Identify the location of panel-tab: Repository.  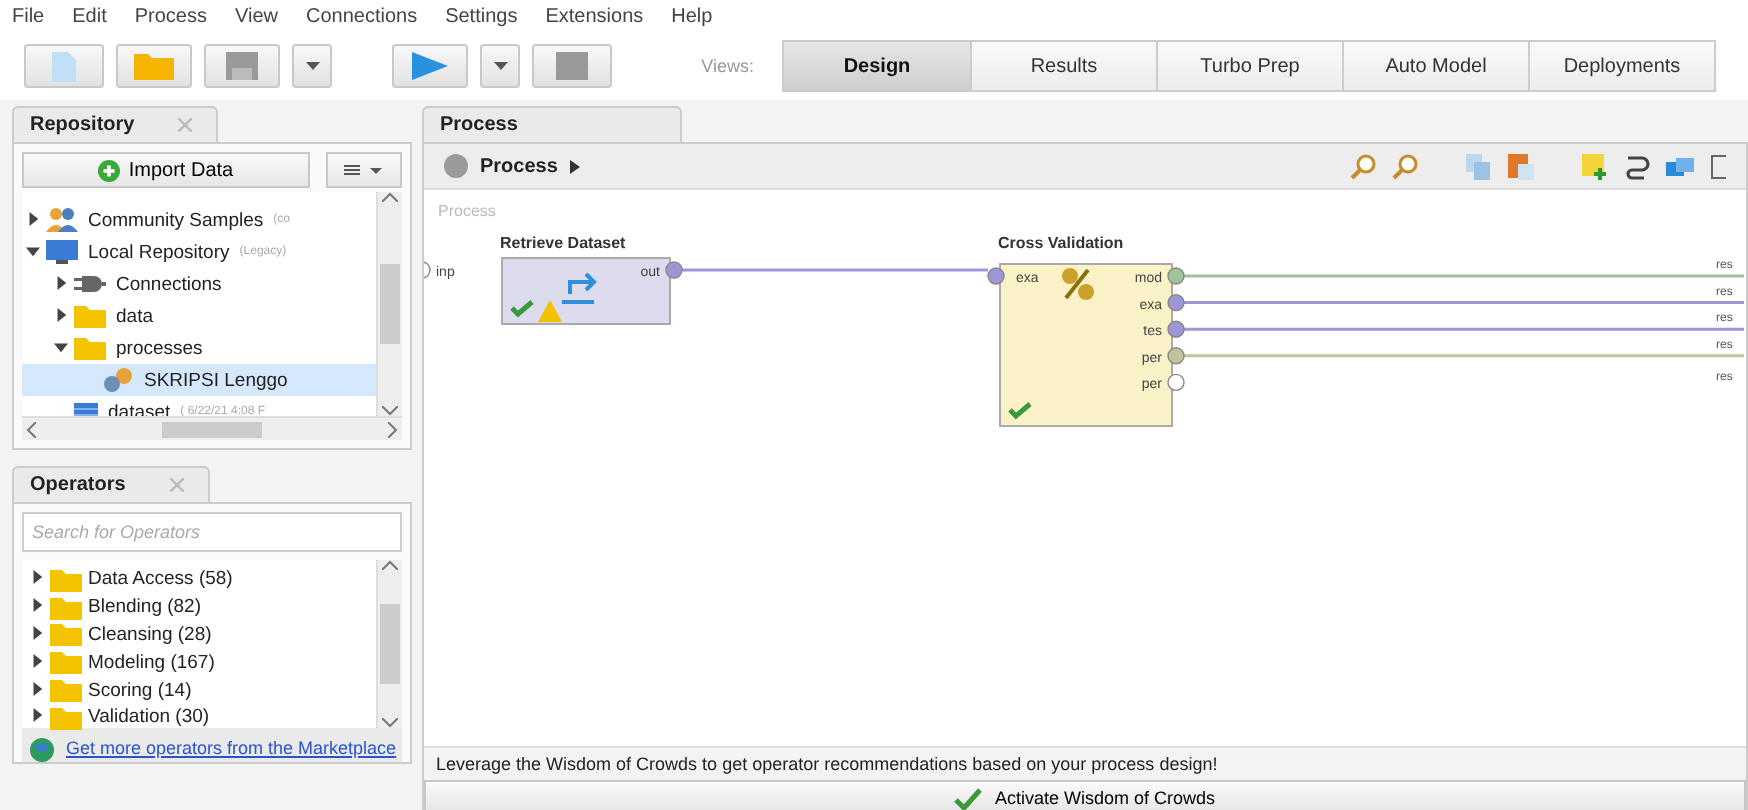
(115, 124).